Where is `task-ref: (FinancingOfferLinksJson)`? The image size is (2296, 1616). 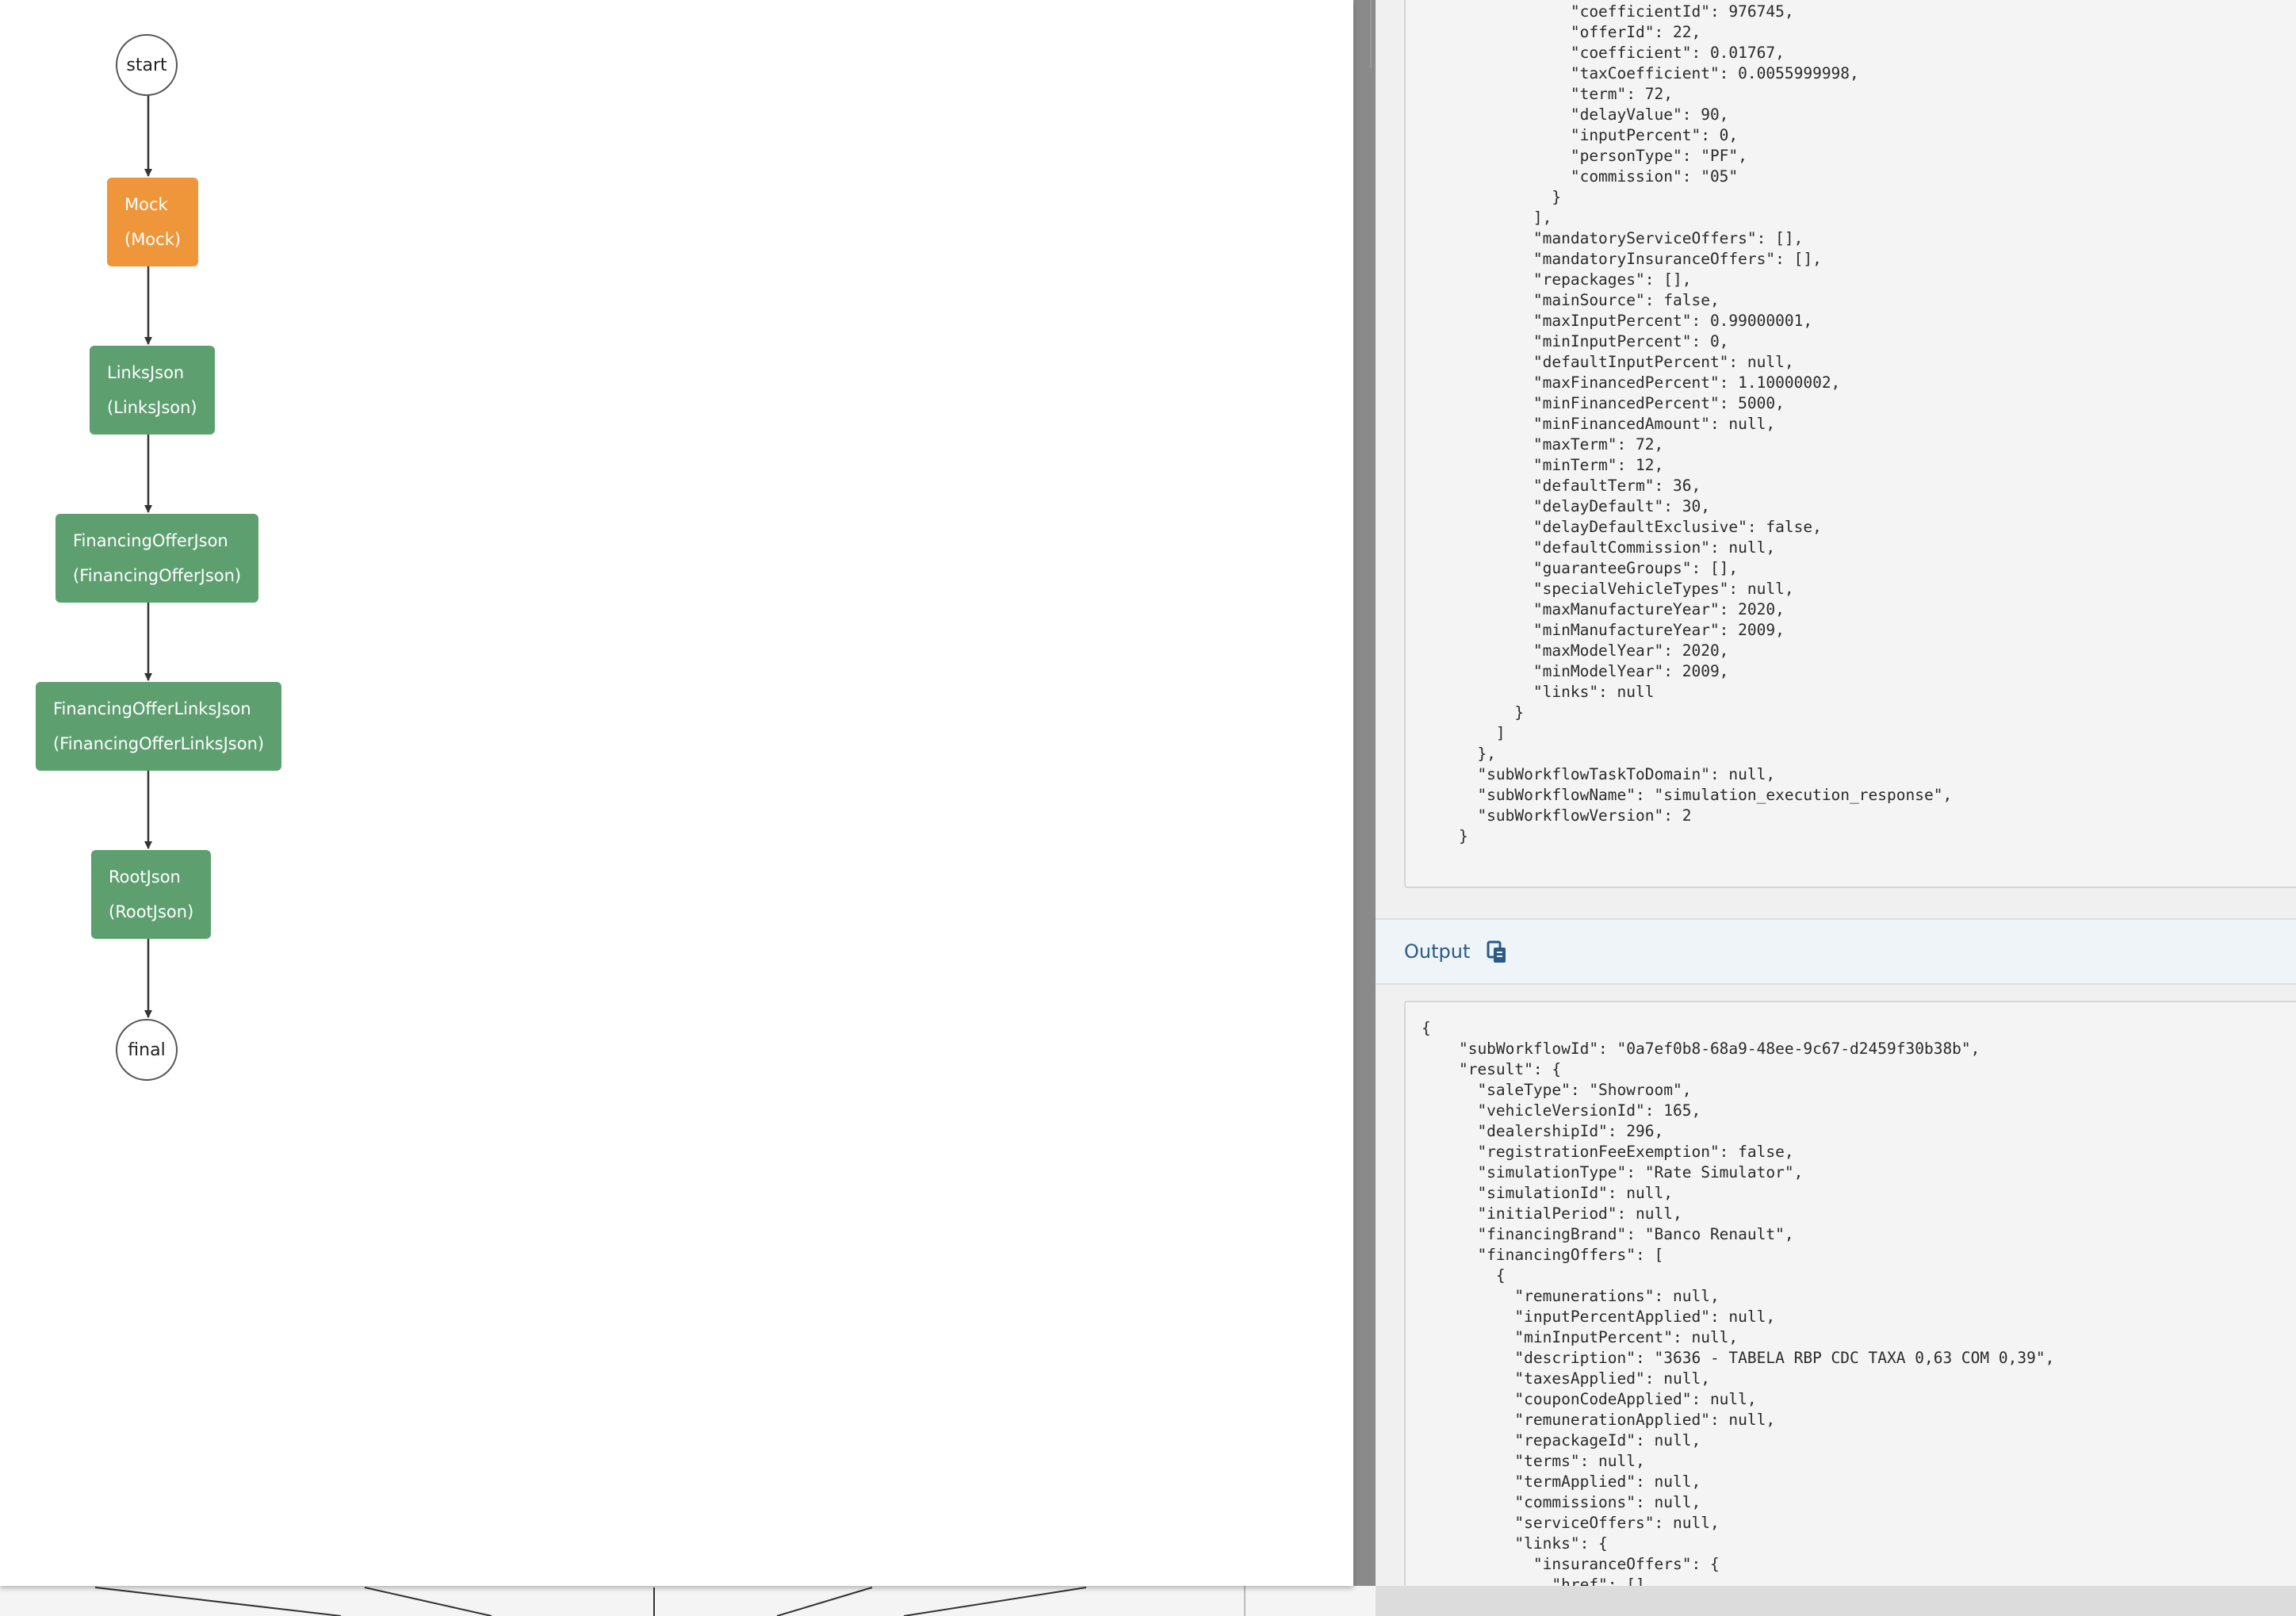
task-ref: (FinancingOfferLinksJson) is located at coordinates (159, 743).